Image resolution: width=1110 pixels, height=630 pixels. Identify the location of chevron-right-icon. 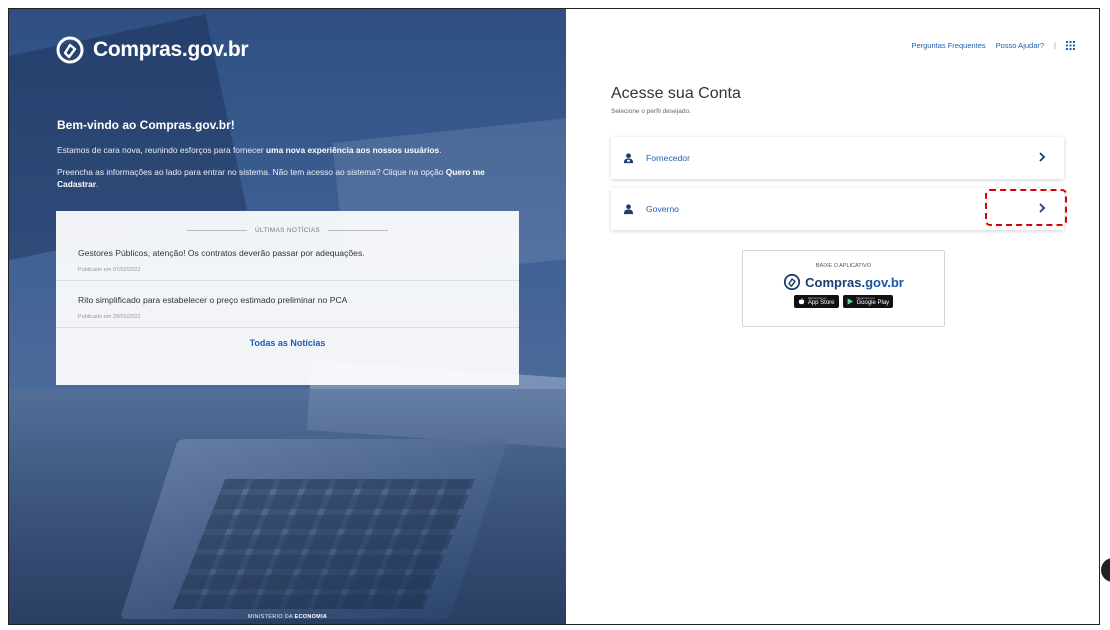
(1042, 157).